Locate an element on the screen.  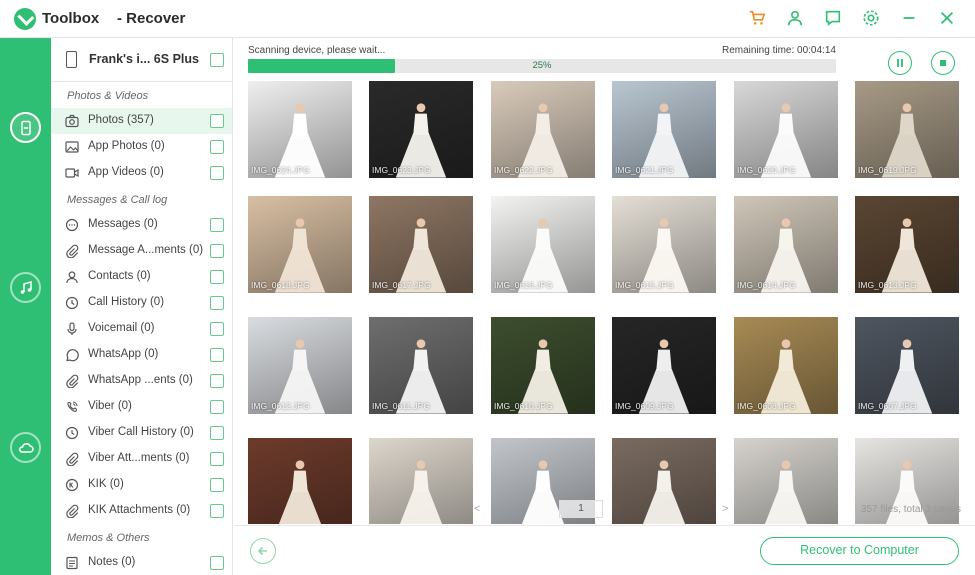
sidebar-item-messages: Messages (0) is located at coordinates (141, 225).